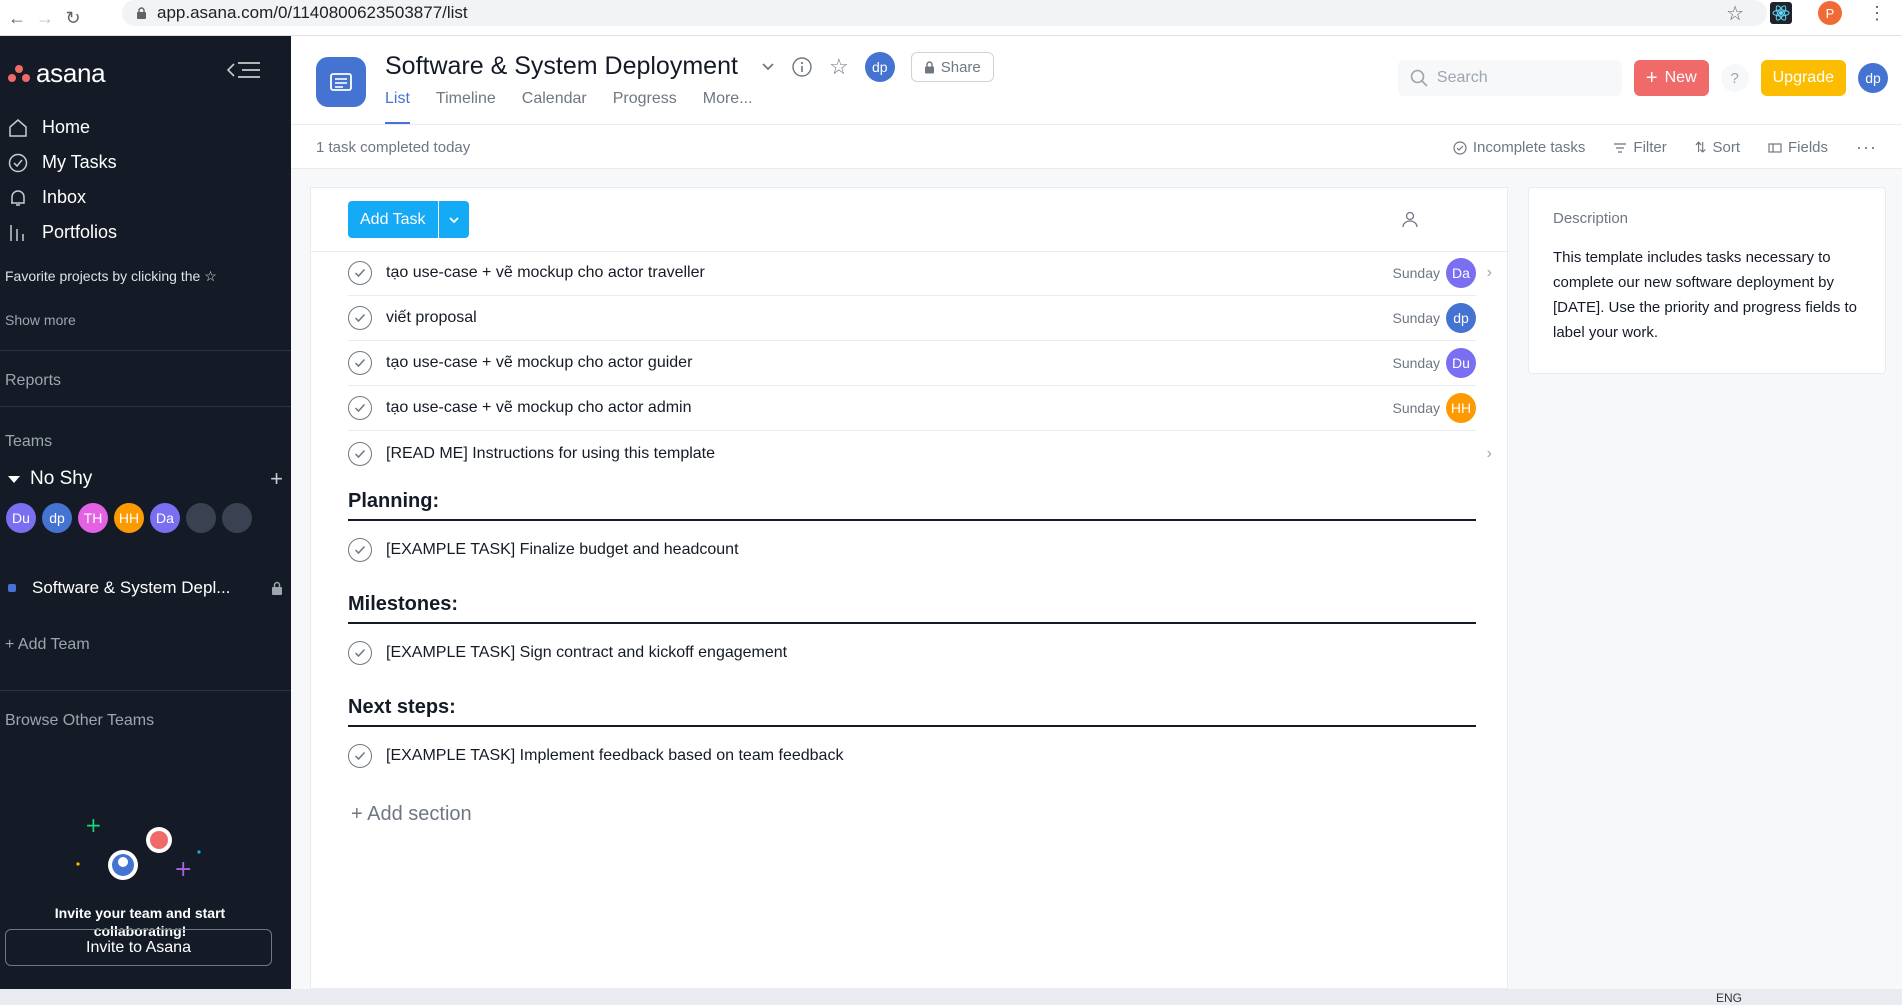 The height and width of the screenshot is (1005, 1902). I want to click on browse-teams-link: Browse Other Teams, so click(79, 721).